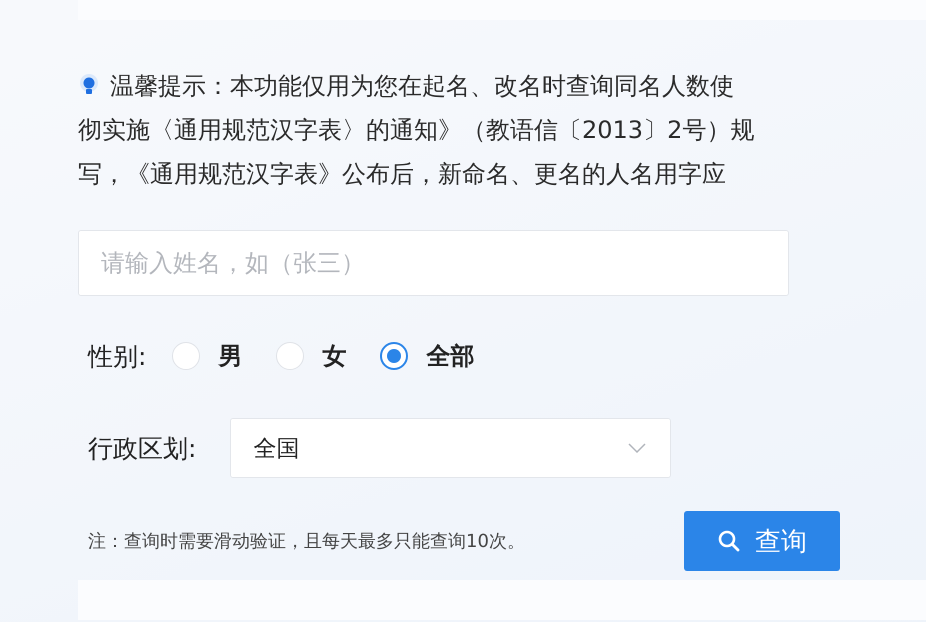  I want to click on gender-label: 性别:, so click(117, 356).